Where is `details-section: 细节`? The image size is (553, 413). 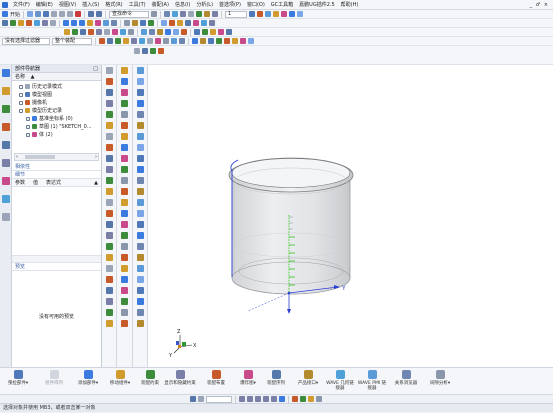 details-section: 细节 is located at coordinates (56, 175).